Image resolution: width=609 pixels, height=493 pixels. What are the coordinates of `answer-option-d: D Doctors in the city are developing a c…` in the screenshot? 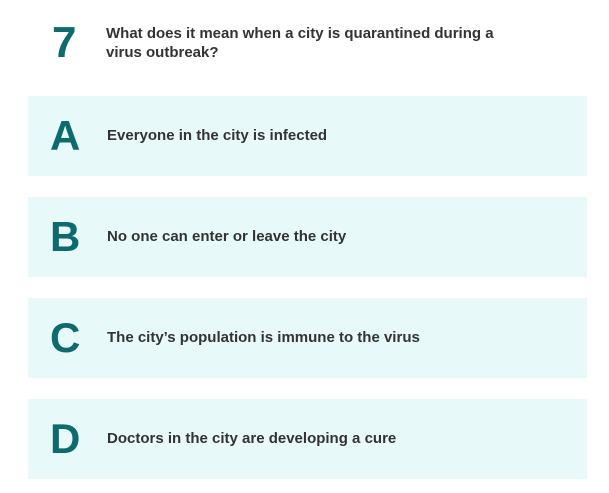 It's located at (307, 439).